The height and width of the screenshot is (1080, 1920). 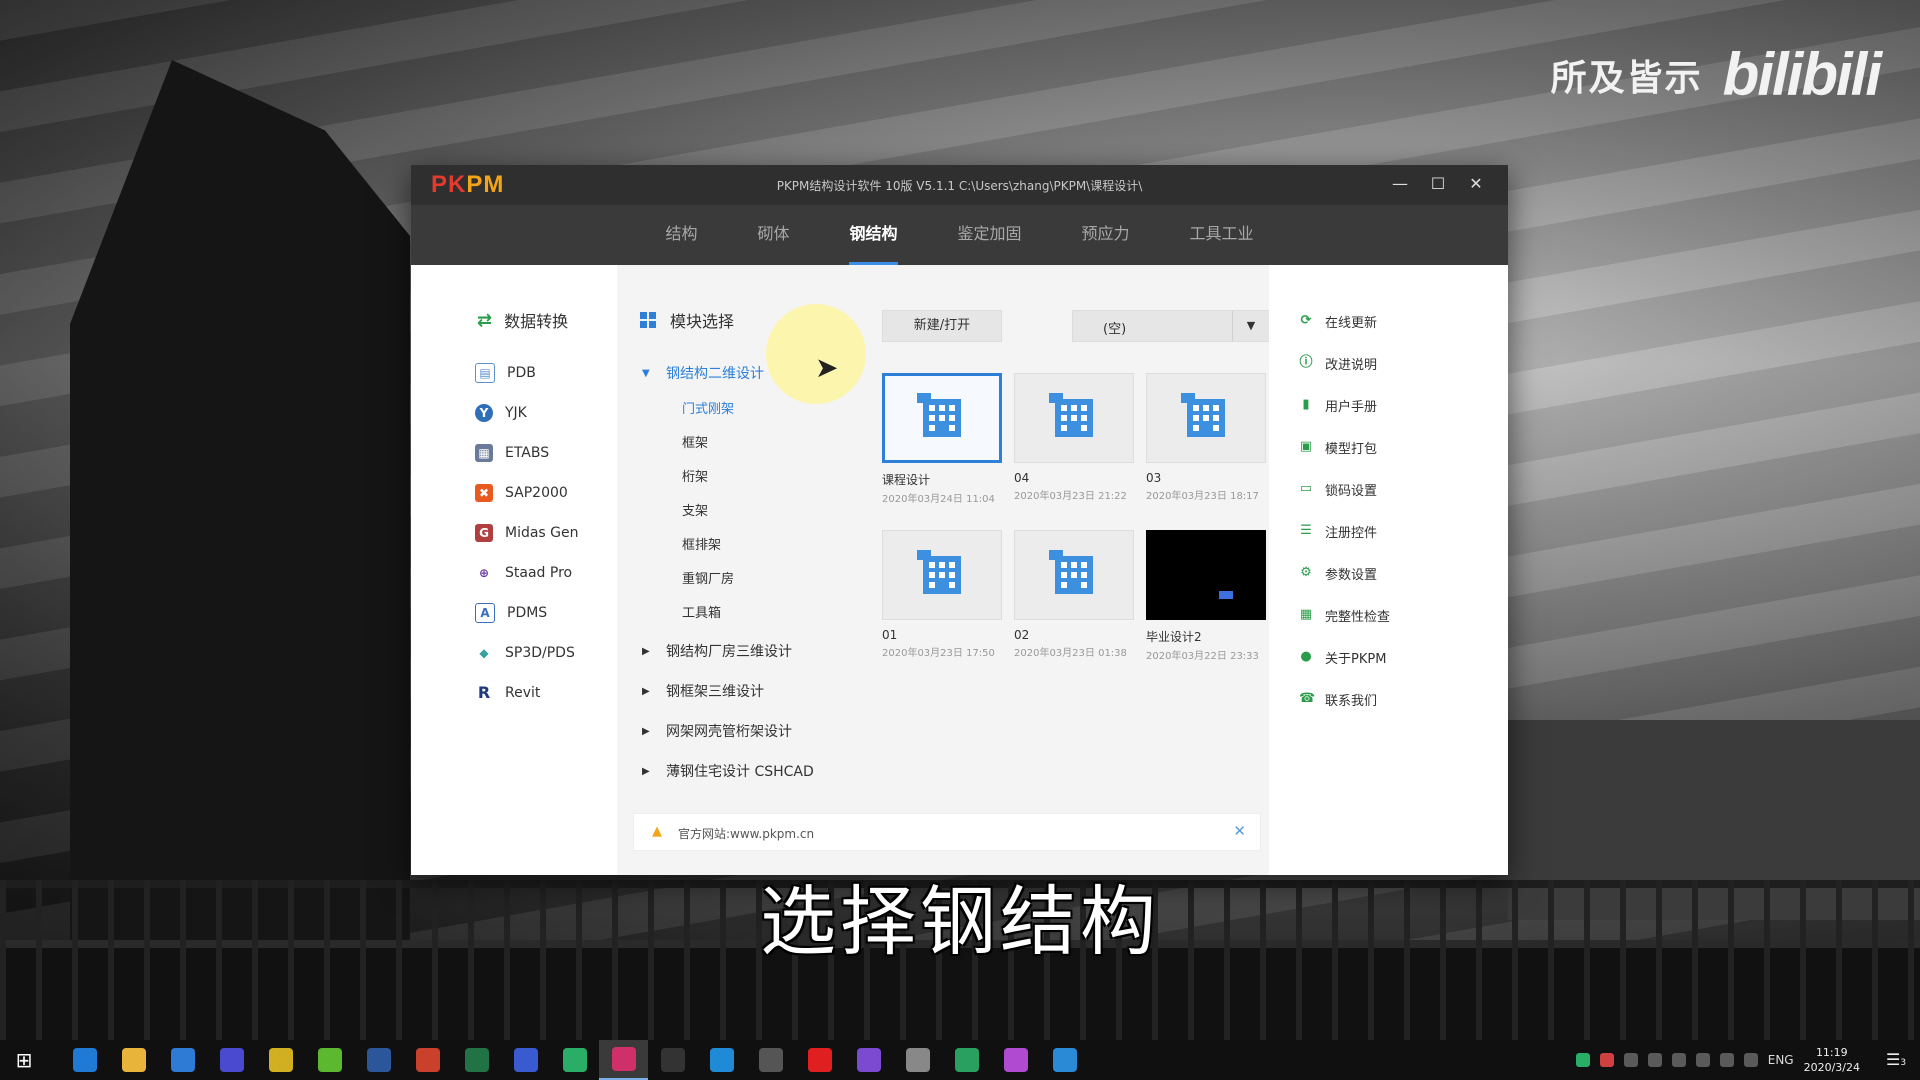 What do you see at coordinates (1344, 657) in the screenshot?
I see `about-pkpm-link: ● 关于PKPM` at bounding box center [1344, 657].